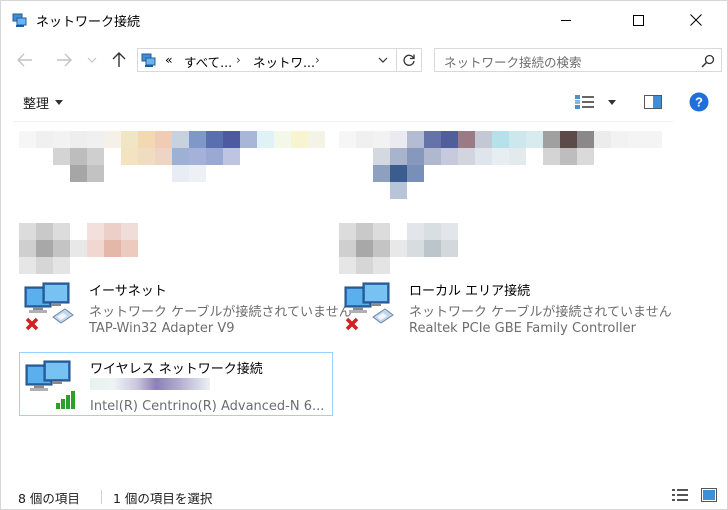 The width and height of the screenshot is (728, 510). What do you see at coordinates (49, 498) in the screenshot?
I see `item-count: 8 個の項目` at bounding box center [49, 498].